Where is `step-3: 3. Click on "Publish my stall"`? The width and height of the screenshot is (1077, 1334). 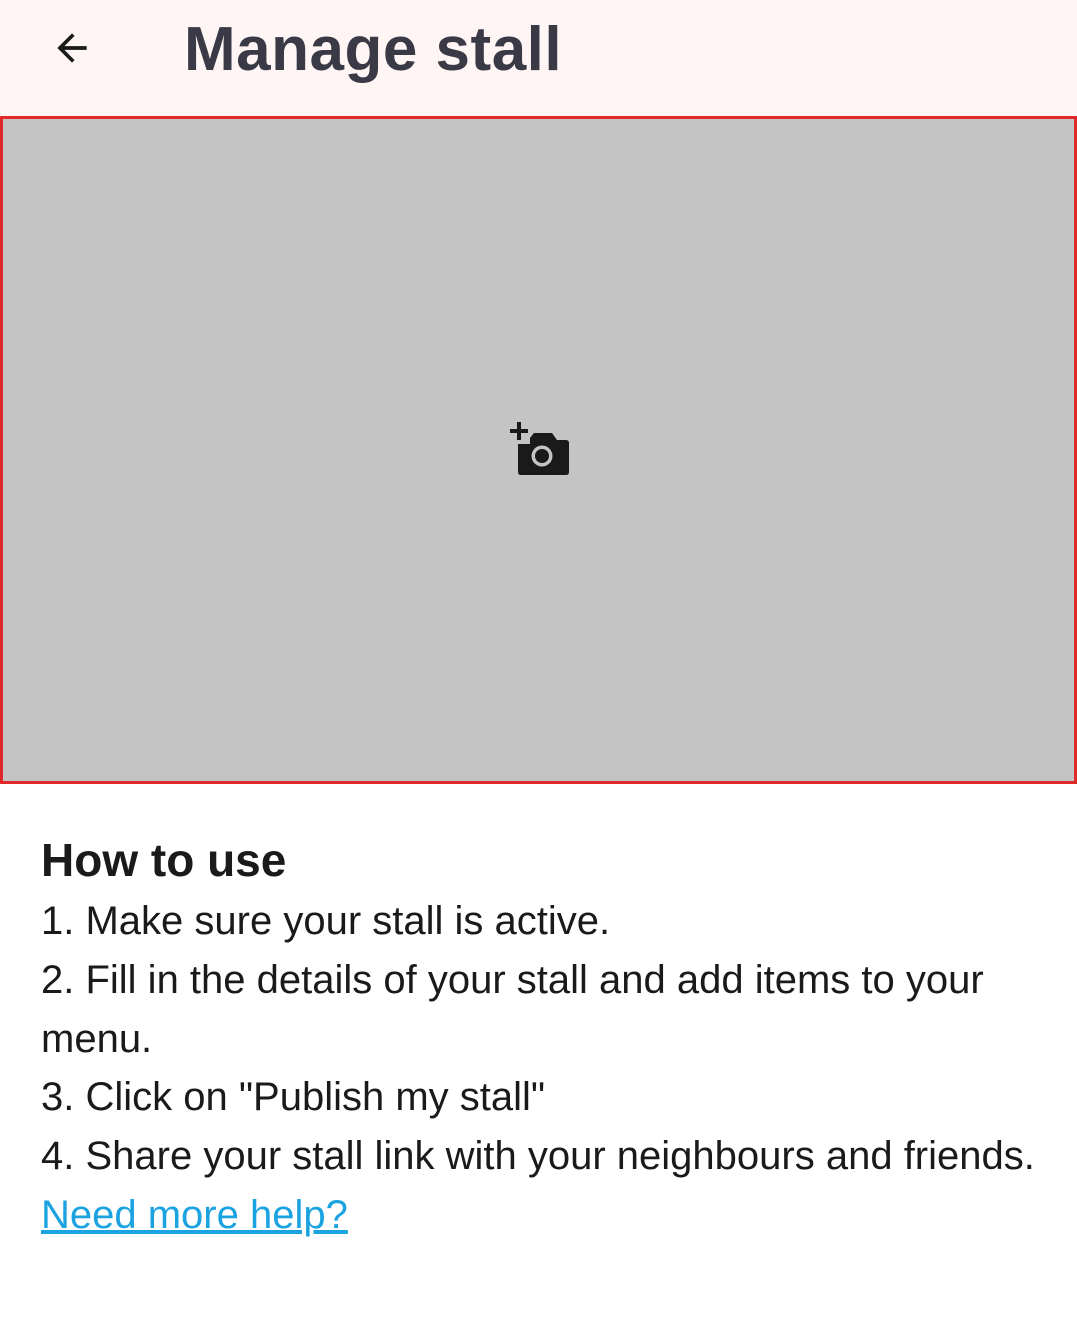
step-3: 3. Click on "Publish my stall" is located at coordinates (293, 1097).